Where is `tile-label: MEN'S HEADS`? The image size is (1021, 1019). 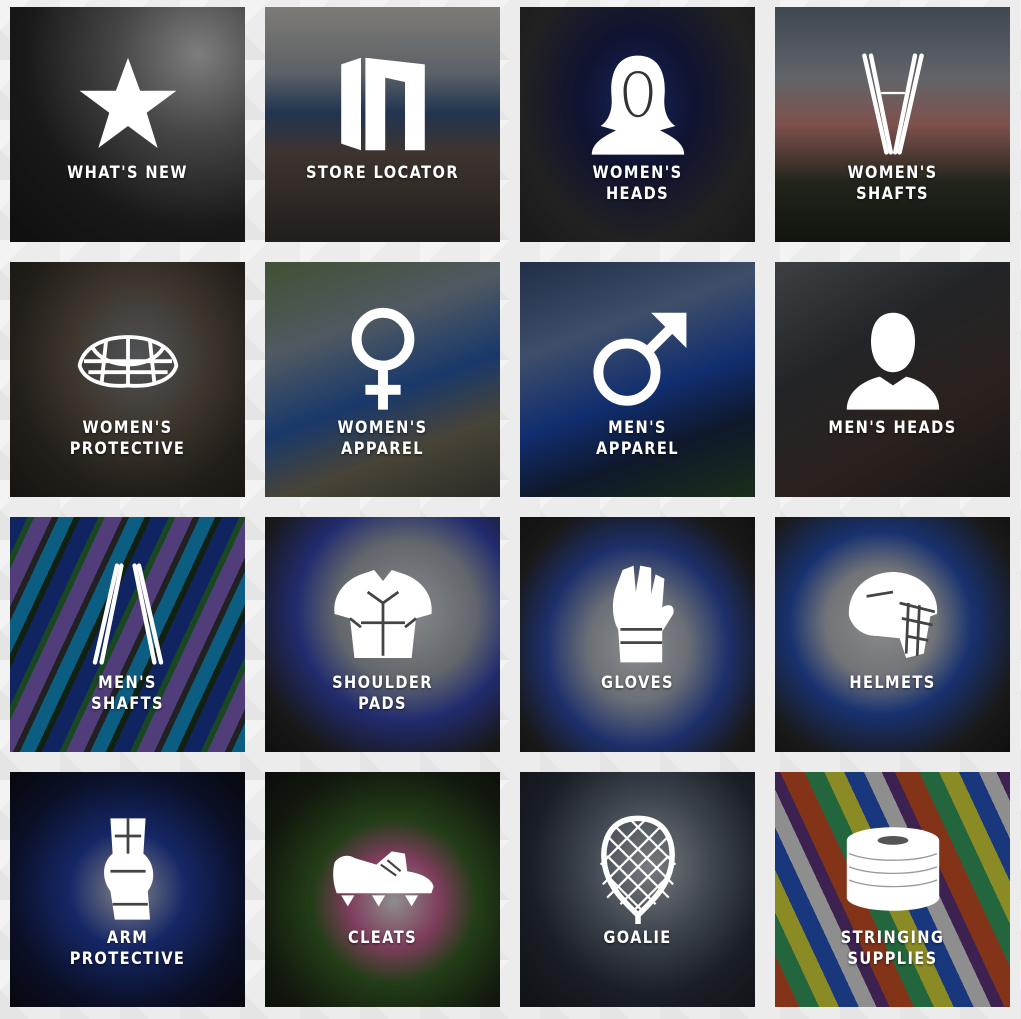 tile-label: MEN'S HEADS is located at coordinates (892, 428).